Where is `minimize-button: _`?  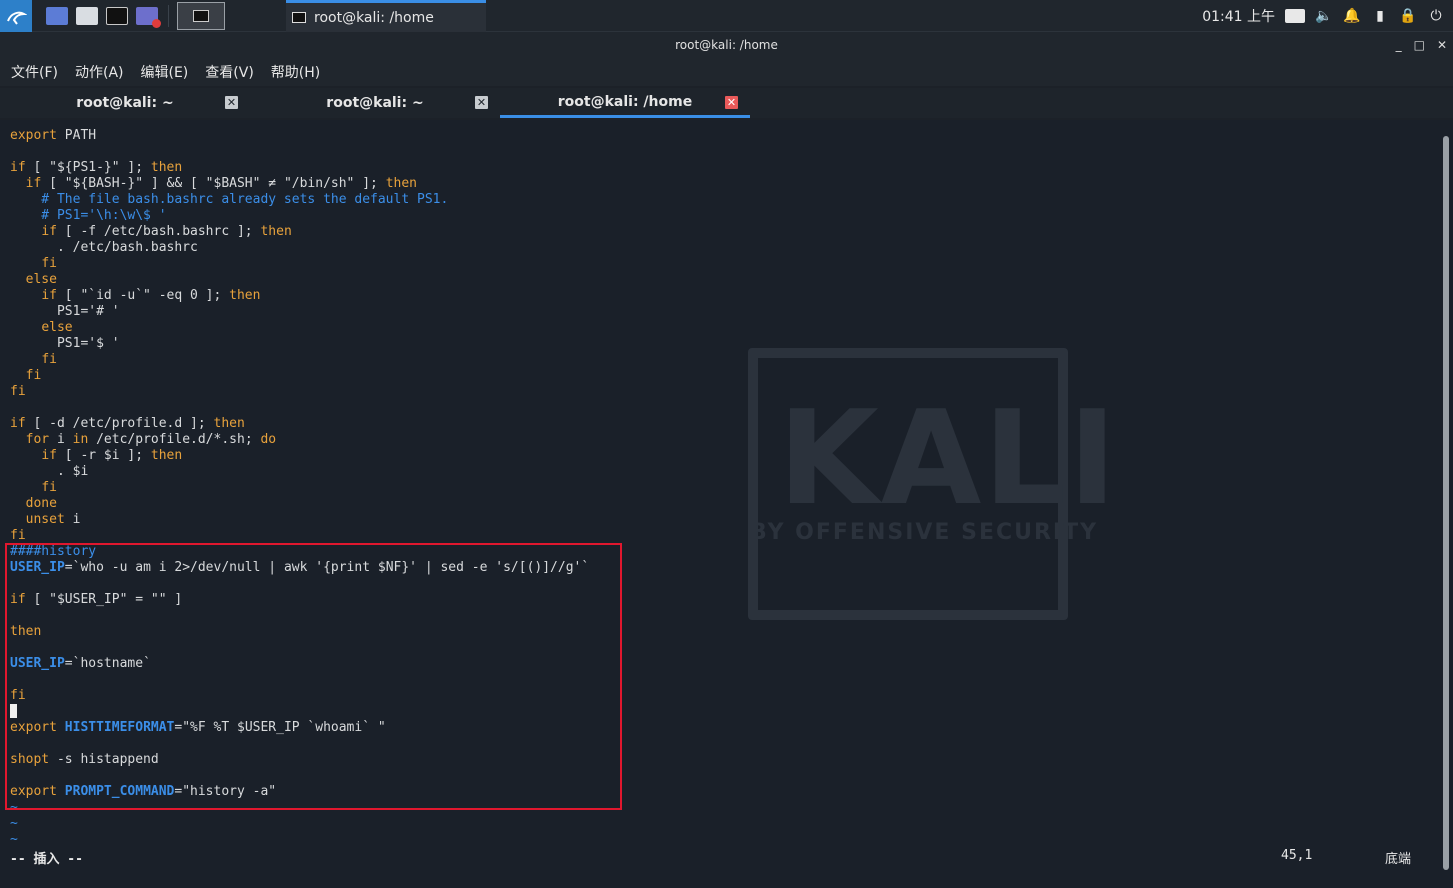
minimize-button: _ is located at coordinates (1399, 45).